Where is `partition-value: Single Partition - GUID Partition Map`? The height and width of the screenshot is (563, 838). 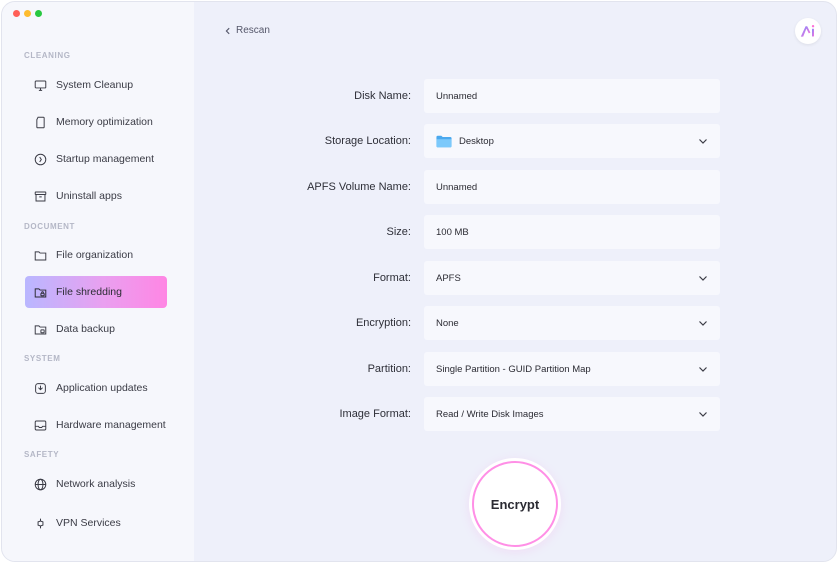
partition-value: Single Partition - GUID Partition Map is located at coordinates (513, 369).